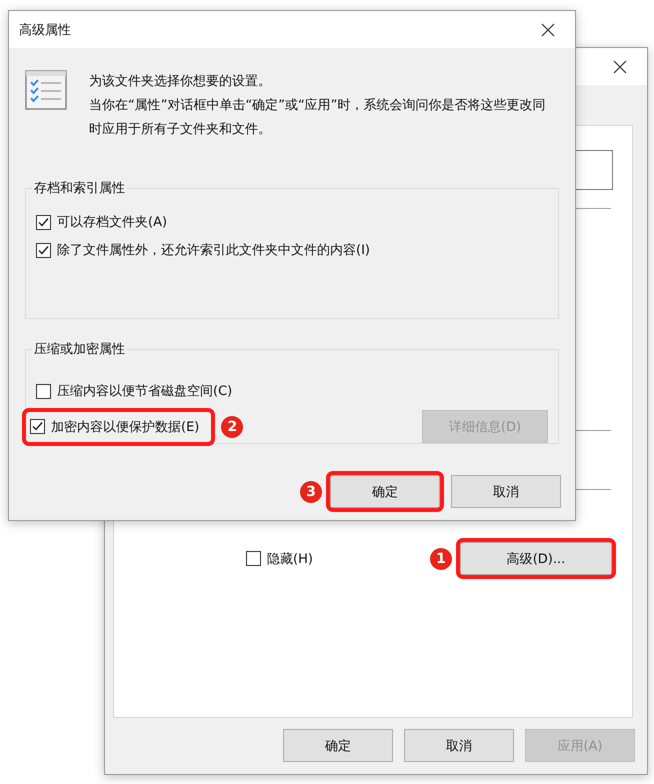  Describe the element at coordinates (180, 82) in the screenshot. I see `intro-text: 为该文件夹选择你想要的设置。` at that location.